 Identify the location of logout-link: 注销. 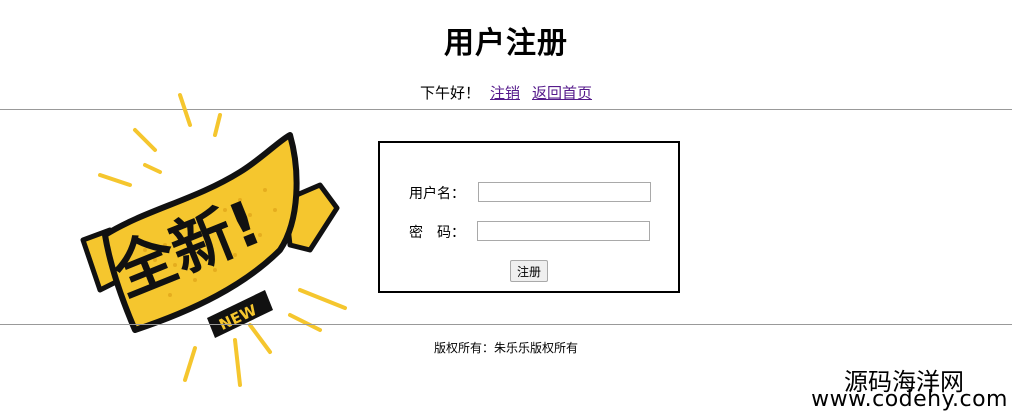
(505, 93).